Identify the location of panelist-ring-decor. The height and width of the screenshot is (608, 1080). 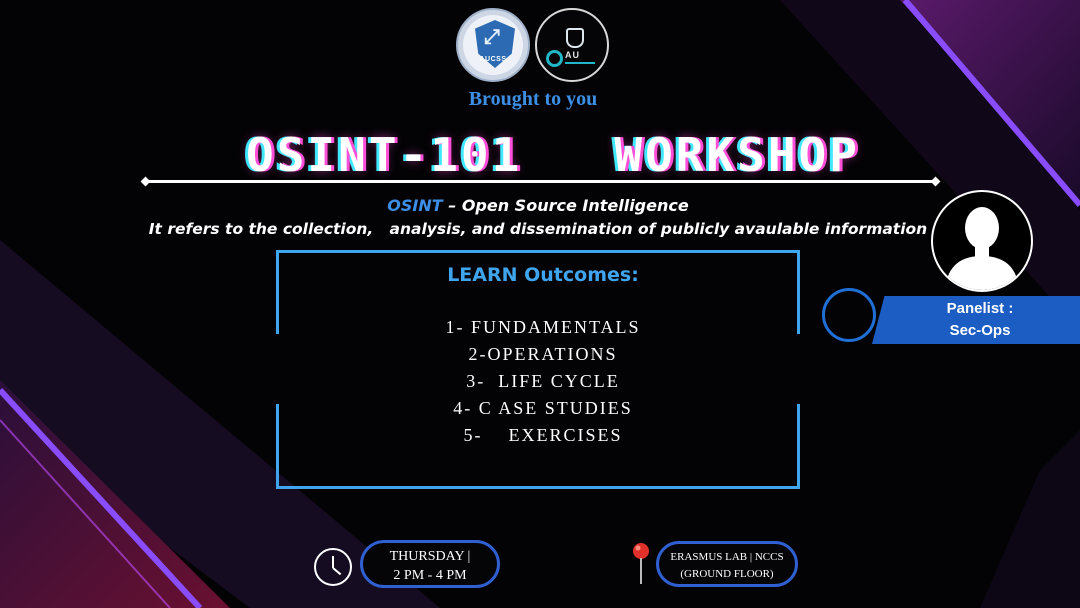
(849, 315).